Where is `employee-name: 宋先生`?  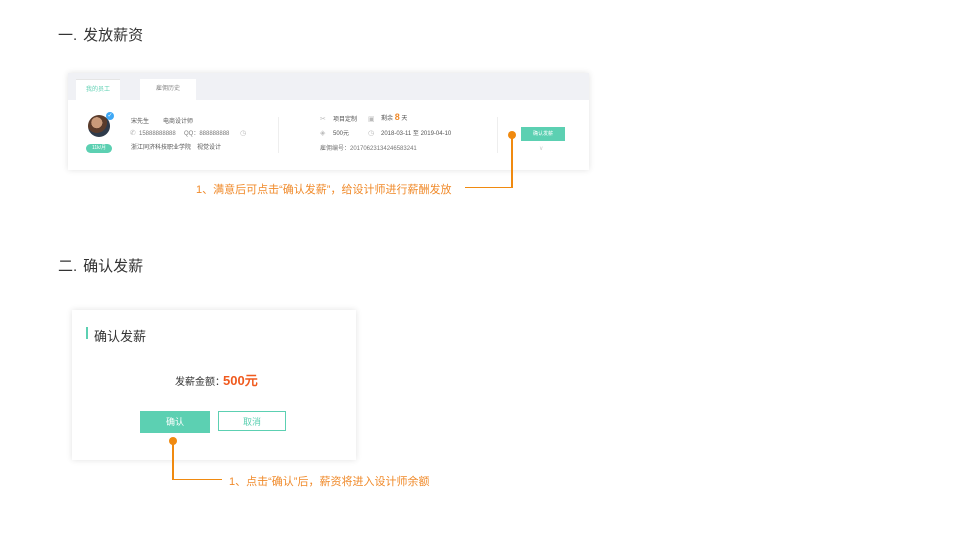
employee-name: 宋先生 is located at coordinates (140, 122).